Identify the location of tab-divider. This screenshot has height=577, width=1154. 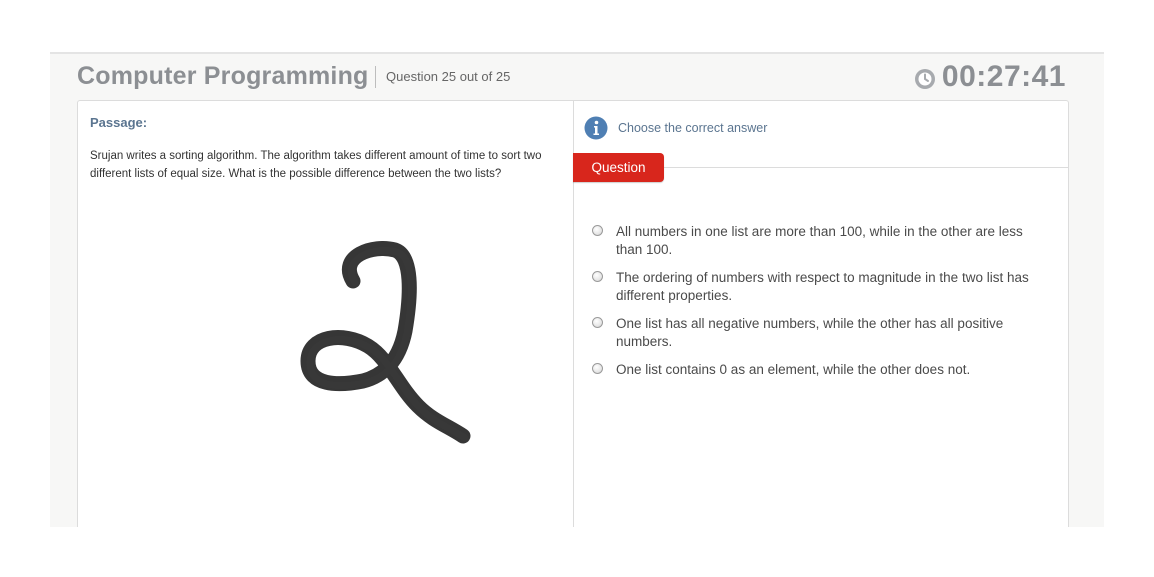
(866, 167).